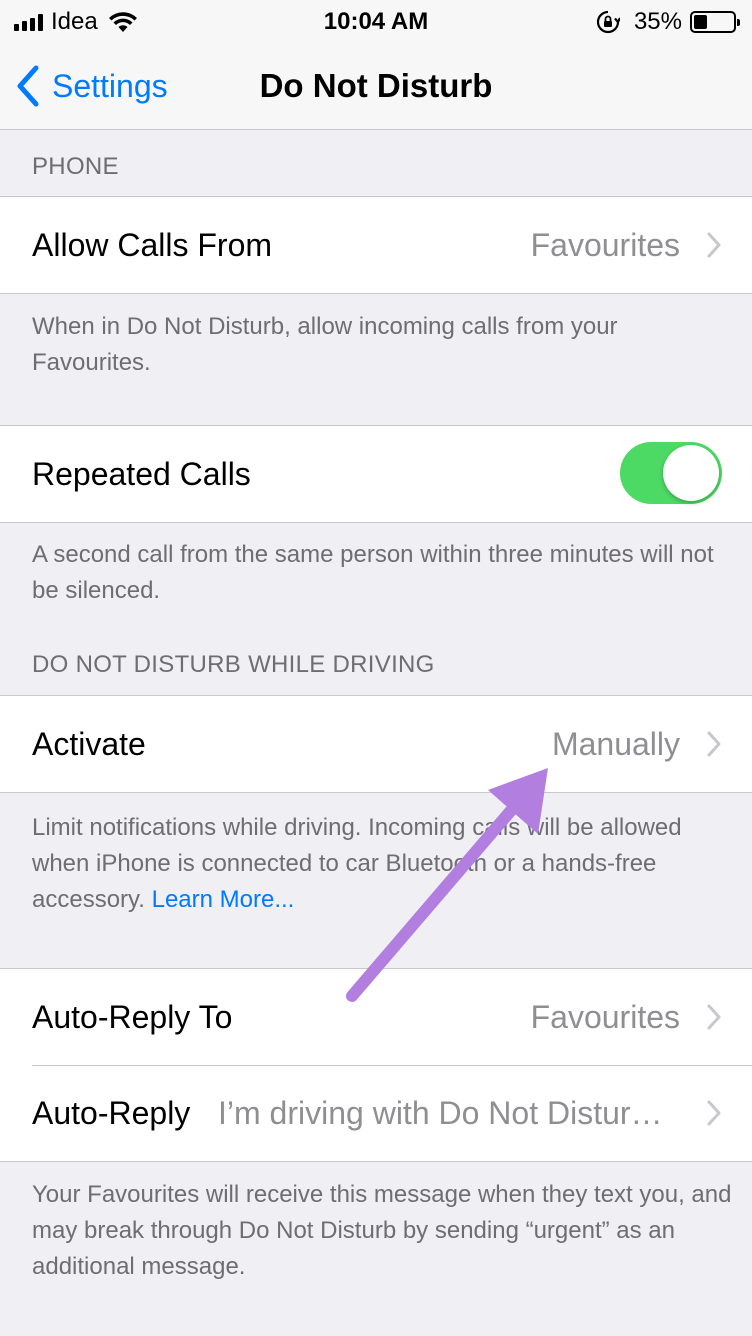  Describe the element at coordinates (605, 245) in the screenshot. I see `allow-calls-from-value: Favourites` at that location.